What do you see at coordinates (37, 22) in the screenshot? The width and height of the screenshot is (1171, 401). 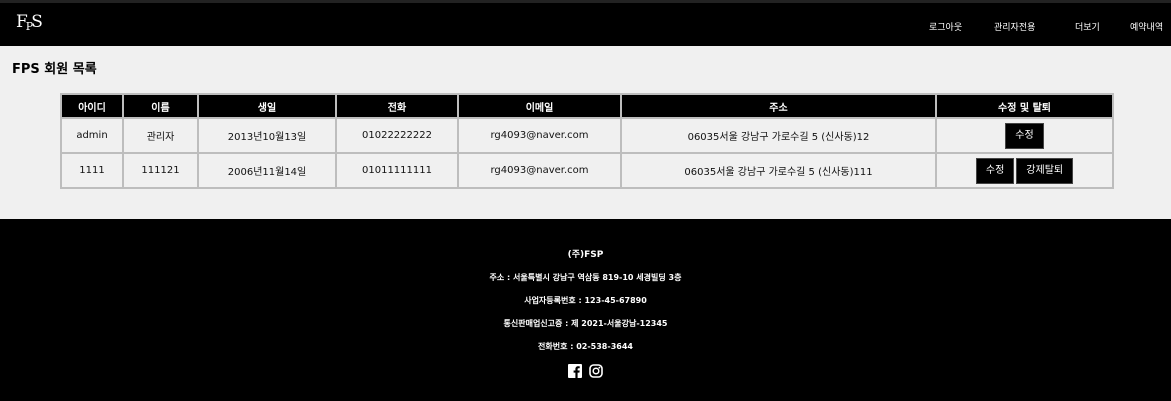 I see `logo-letter-s: S` at bounding box center [37, 22].